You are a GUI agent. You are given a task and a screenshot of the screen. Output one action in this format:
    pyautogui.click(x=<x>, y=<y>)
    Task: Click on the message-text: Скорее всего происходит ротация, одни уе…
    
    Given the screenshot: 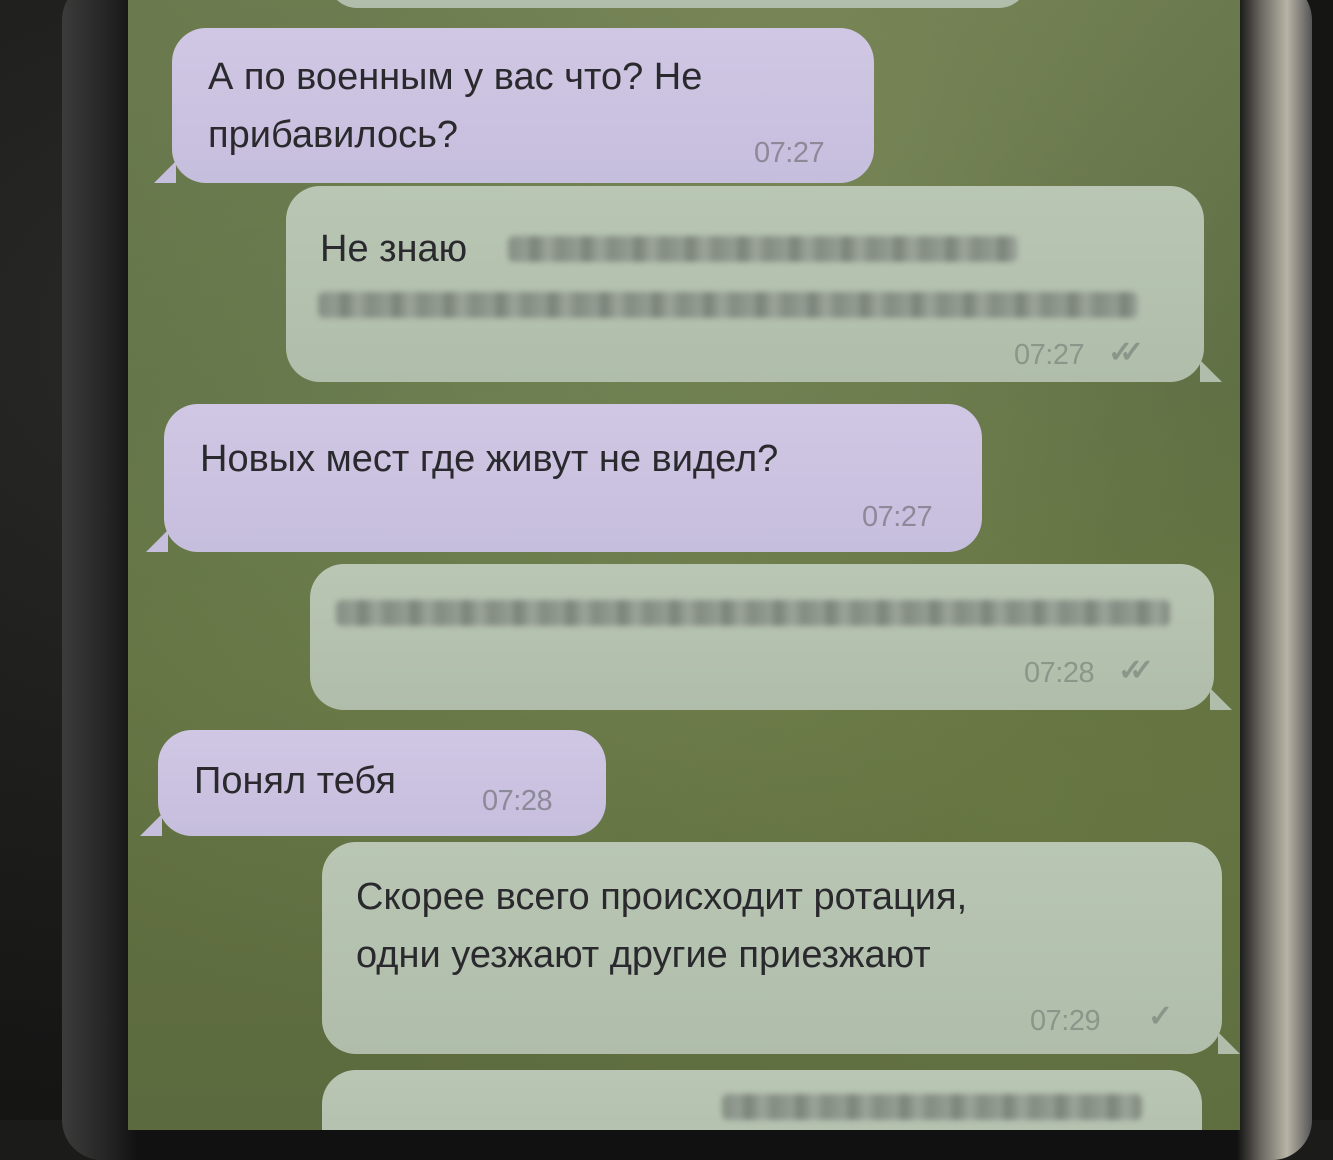 What is the action you would take?
    pyautogui.click(x=662, y=926)
    